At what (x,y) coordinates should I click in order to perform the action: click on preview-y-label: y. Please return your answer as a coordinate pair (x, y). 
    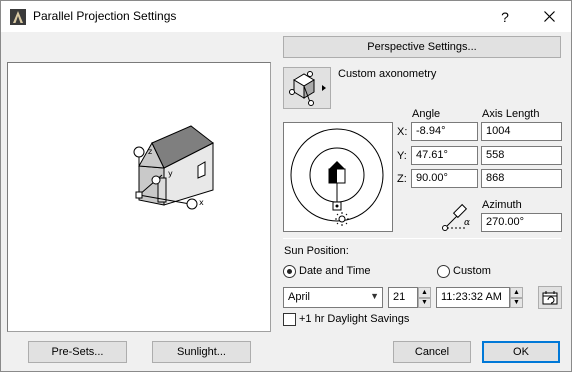
    Looking at the image, I should click on (170, 173).